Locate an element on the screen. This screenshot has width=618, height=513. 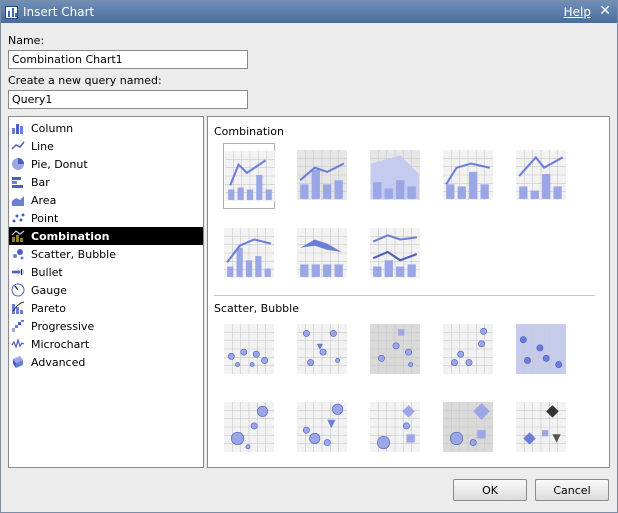
chart-type-bullet: Bullet is located at coordinates (106, 272).